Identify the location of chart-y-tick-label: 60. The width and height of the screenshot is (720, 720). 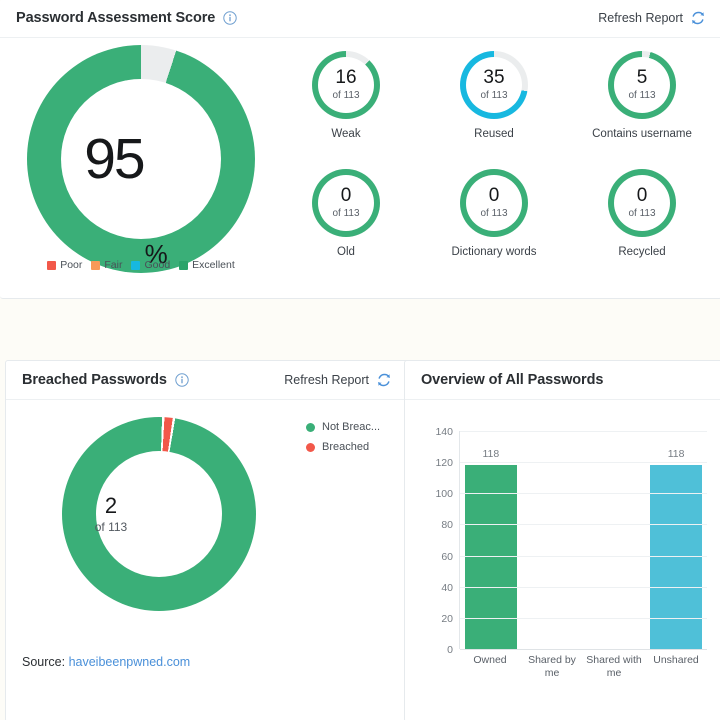
(447, 556).